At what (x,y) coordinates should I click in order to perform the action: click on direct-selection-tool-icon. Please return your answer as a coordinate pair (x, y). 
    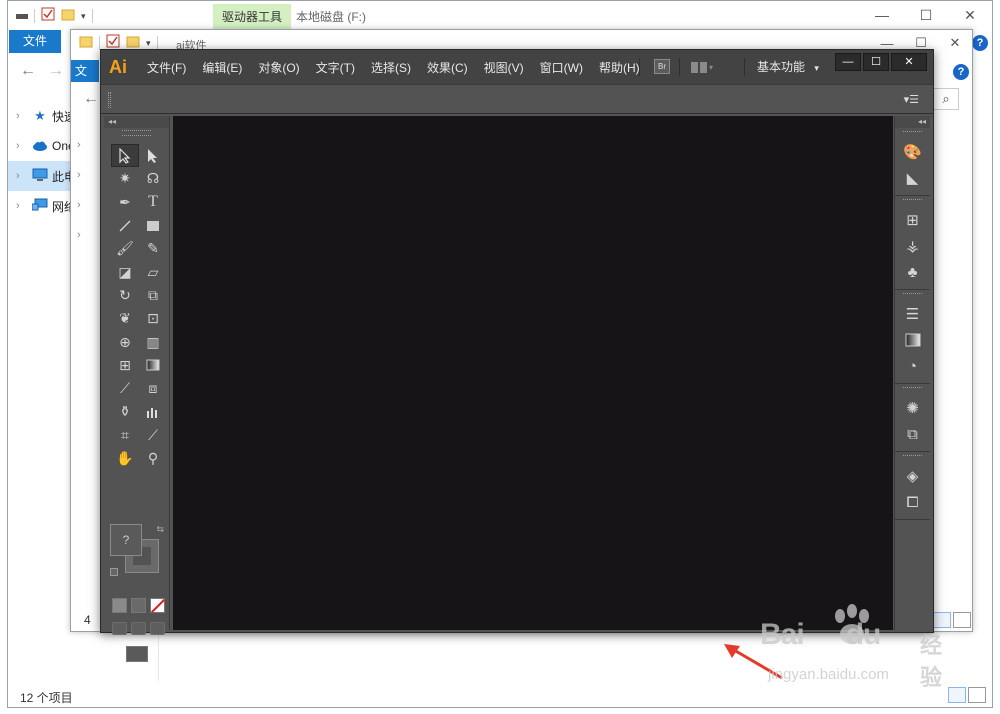
    Looking at the image, I should click on (153, 155).